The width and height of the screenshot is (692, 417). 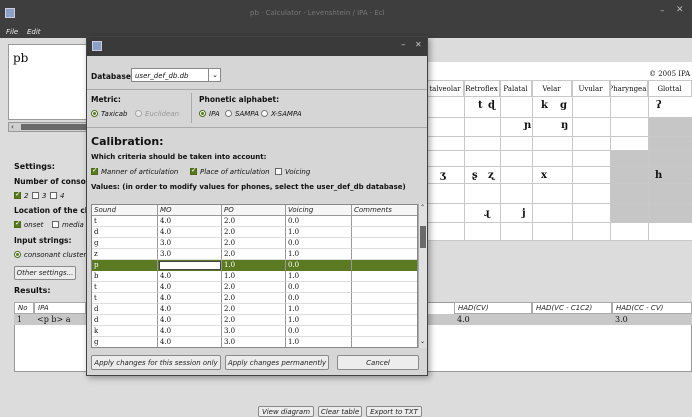 I want to click on ipa-symbol: ʔ, so click(x=659, y=105).